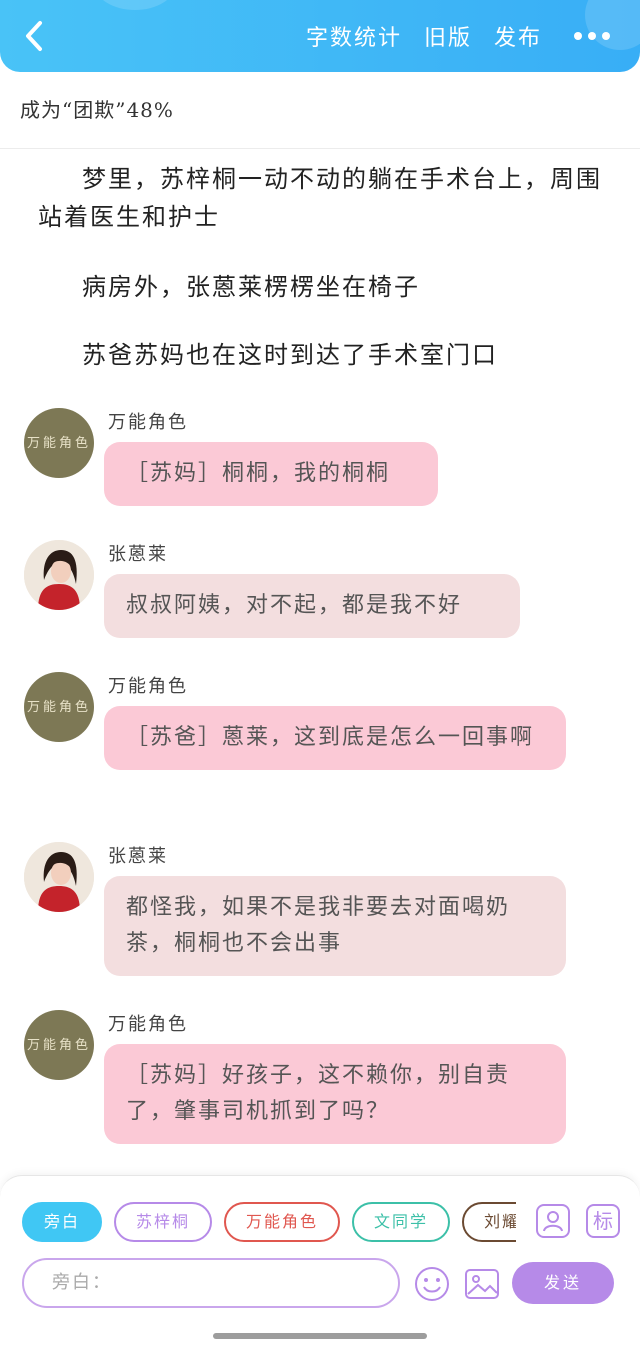  I want to click on role-chip-universal: 万能角色, so click(282, 1222).